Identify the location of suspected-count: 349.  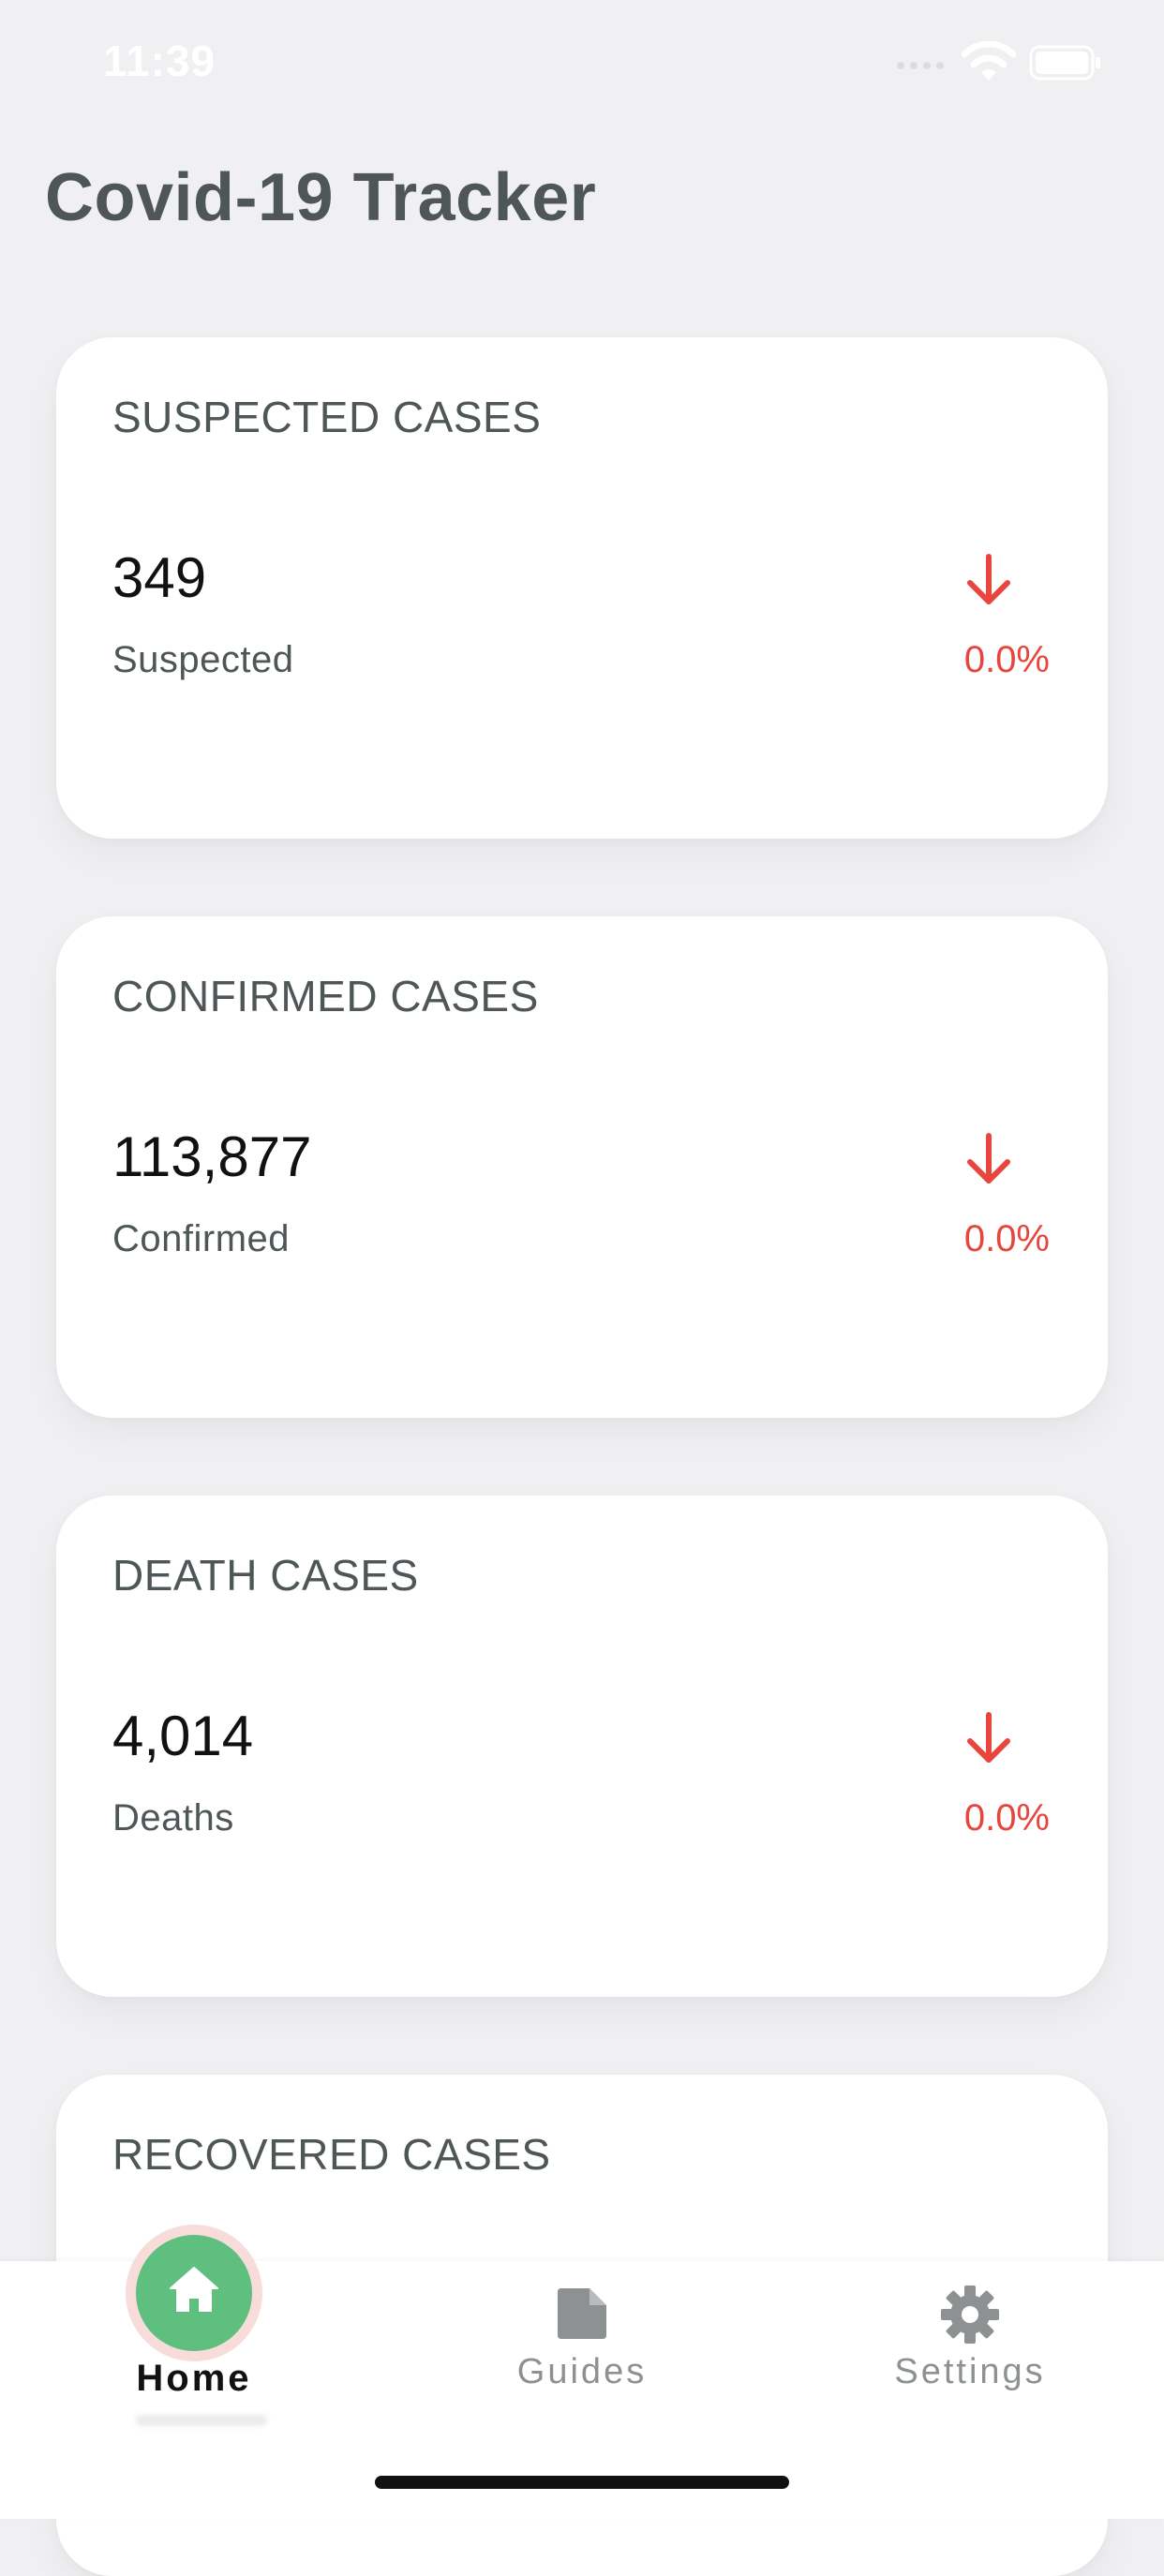
(160, 577).